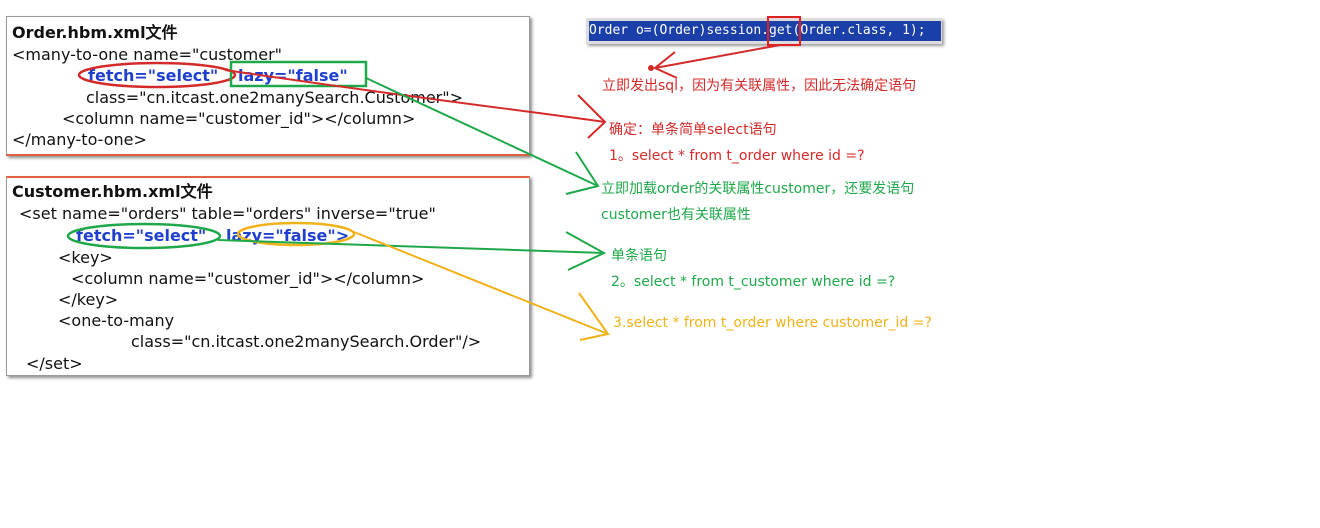  Describe the element at coordinates (411, 246) in the screenshot. I see `green-arrow-fetch-to-note` at that location.